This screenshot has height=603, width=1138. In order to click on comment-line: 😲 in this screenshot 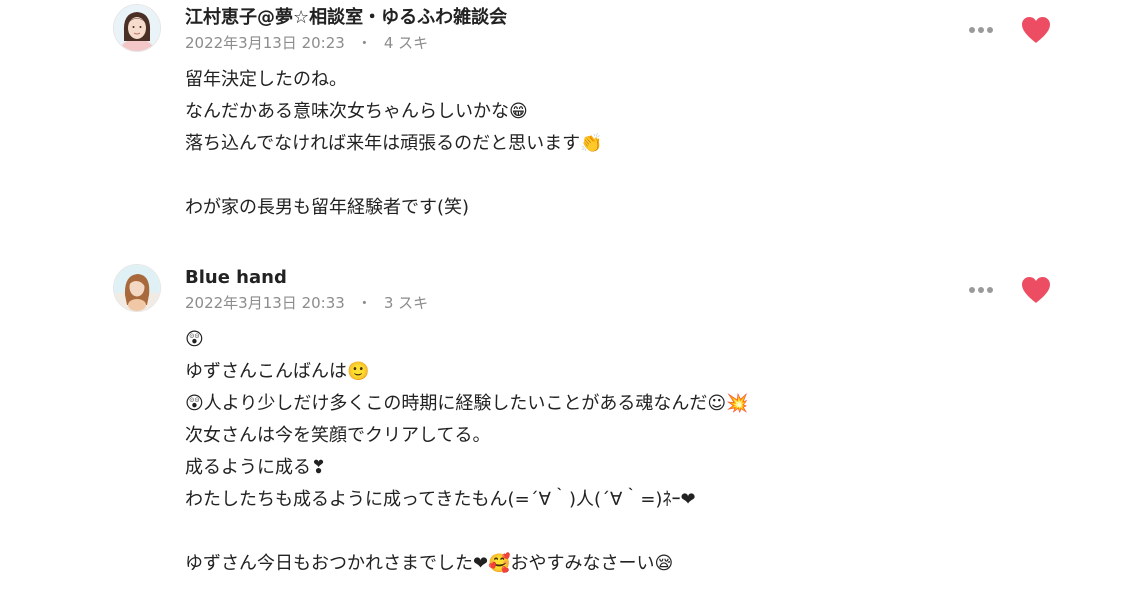, I will do `click(194, 339)`.